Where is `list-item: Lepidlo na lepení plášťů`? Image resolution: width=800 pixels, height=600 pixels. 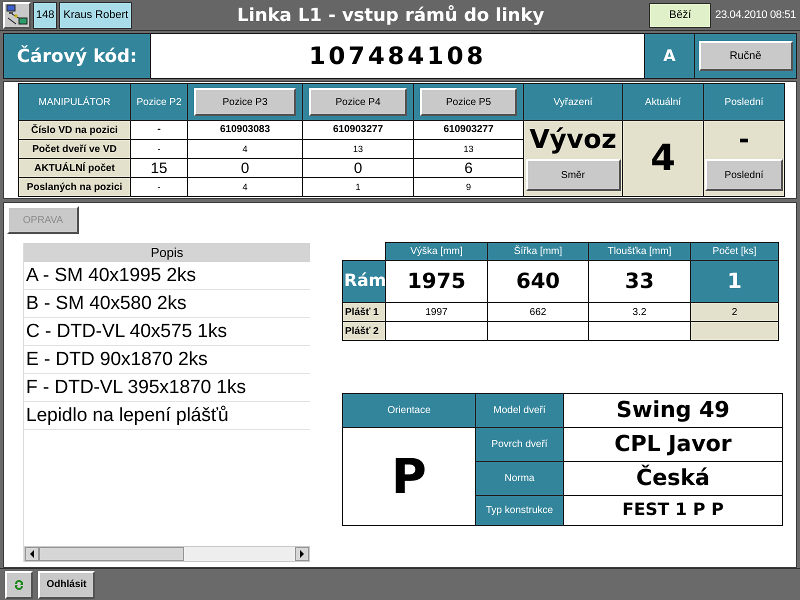
list-item: Lepidlo na lepení plášťů is located at coordinates (167, 416).